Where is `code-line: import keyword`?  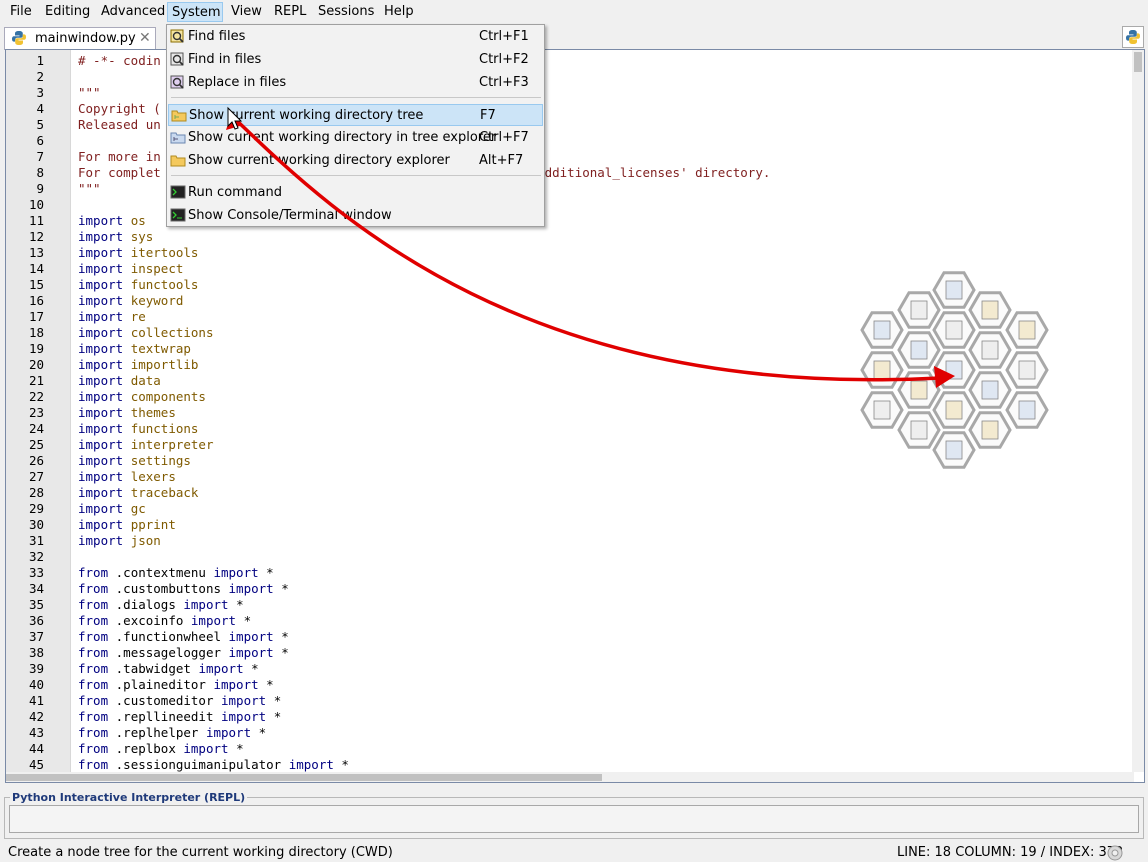 code-line: import keyword is located at coordinates (130, 300).